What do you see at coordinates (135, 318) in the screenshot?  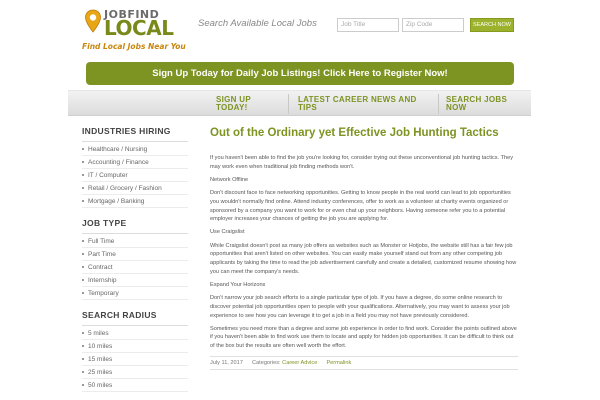 I see `search-radius-heading: SEARCH RADIUS` at bounding box center [135, 318].